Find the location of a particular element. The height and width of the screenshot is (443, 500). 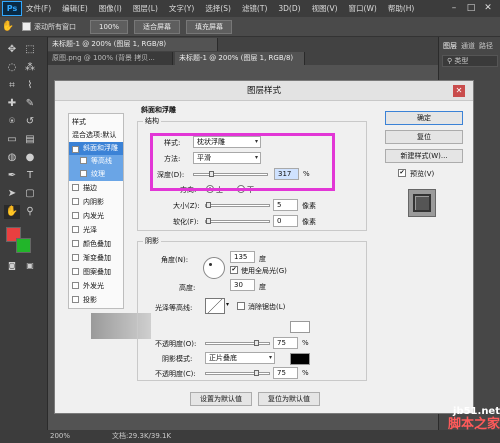

style-gradient-overlay: 渐变叠加 is located at coordinates (96, 258).